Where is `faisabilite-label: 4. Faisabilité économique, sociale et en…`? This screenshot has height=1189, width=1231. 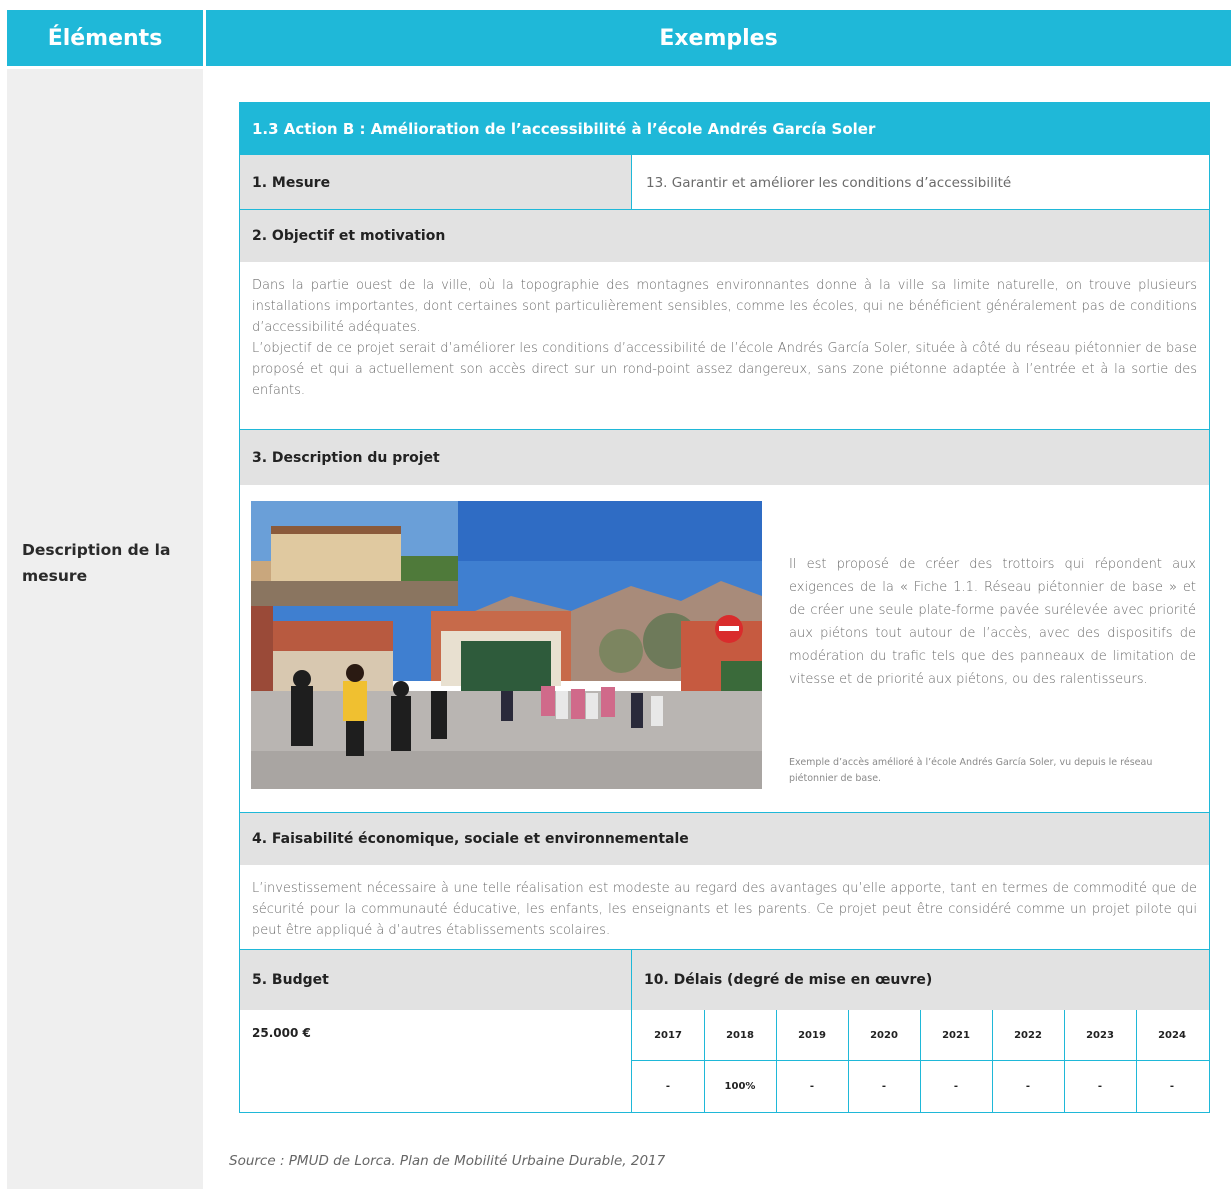 faisabilite-label: 4. Faisabilité économique, sociale et en… is located at coordinates (724, 839).